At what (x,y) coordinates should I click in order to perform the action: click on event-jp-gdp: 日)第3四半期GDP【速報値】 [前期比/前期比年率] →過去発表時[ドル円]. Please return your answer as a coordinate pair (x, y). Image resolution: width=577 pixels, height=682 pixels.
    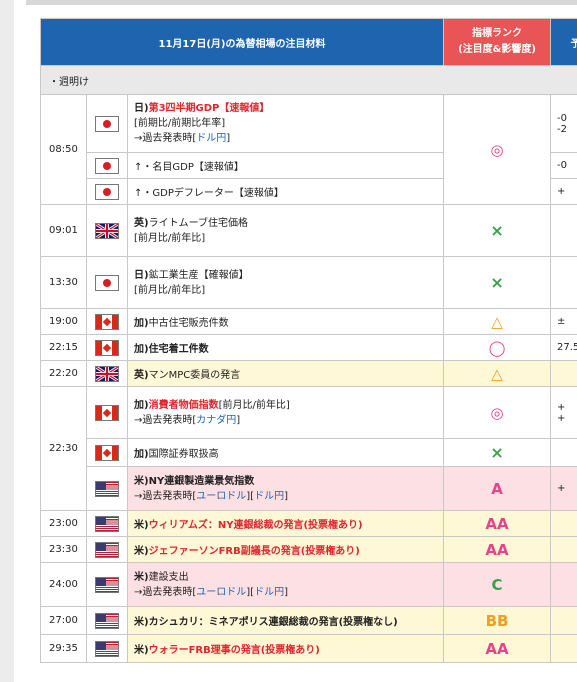
    Looking at the image, I should click on (285, 123).